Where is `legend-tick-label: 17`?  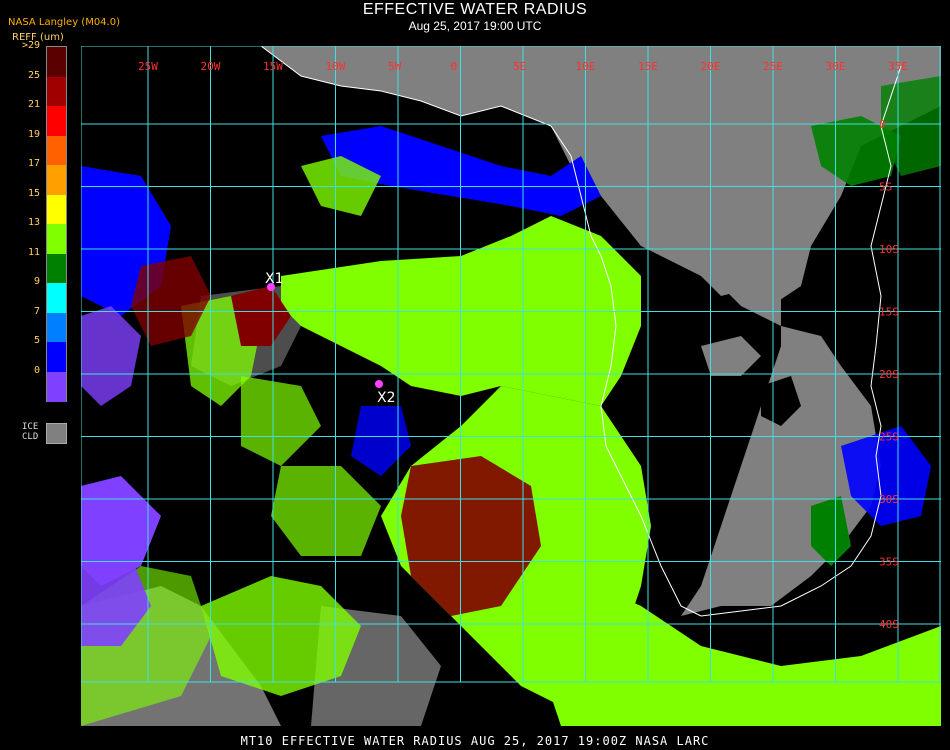 legend-tick-label: 17 is located at coordinates (33, 163).